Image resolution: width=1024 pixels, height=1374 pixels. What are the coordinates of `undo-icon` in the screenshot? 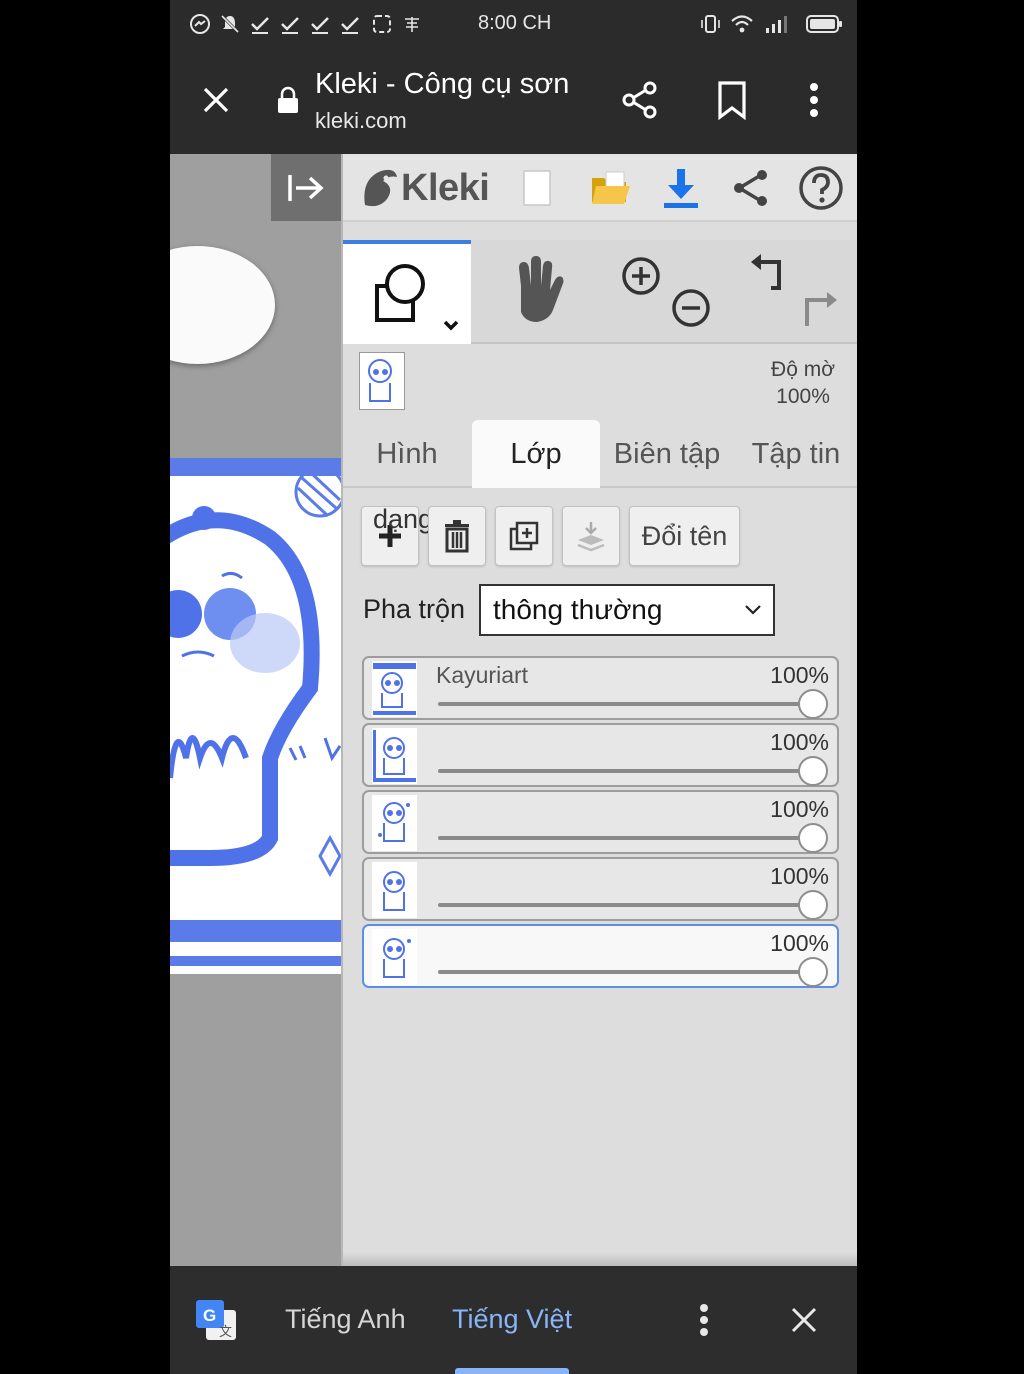 It's located at (766, 272).